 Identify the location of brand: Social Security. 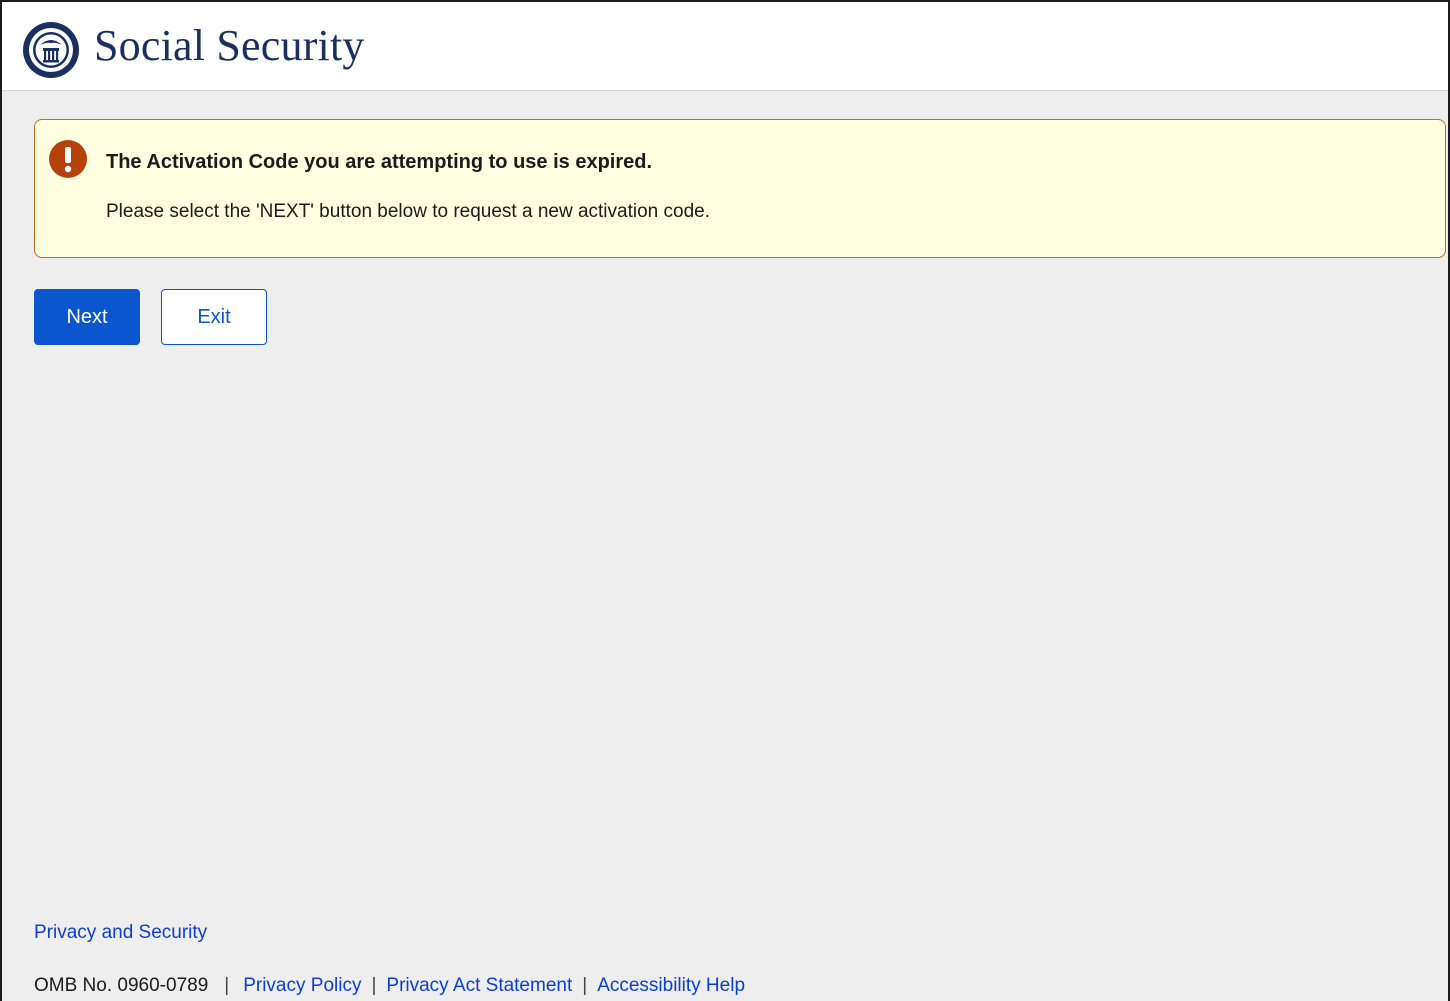
(193, 50).